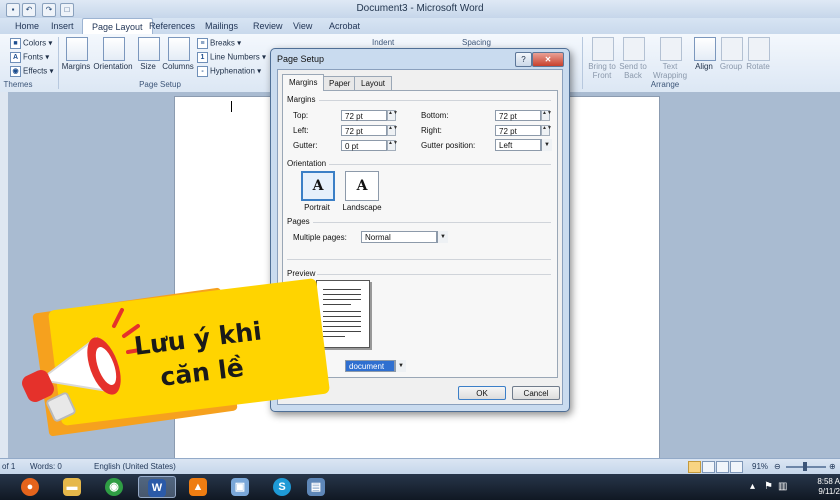  Describe the element at coordinates (179, 49) in the screenshot. I see `columns-icon` at that location.